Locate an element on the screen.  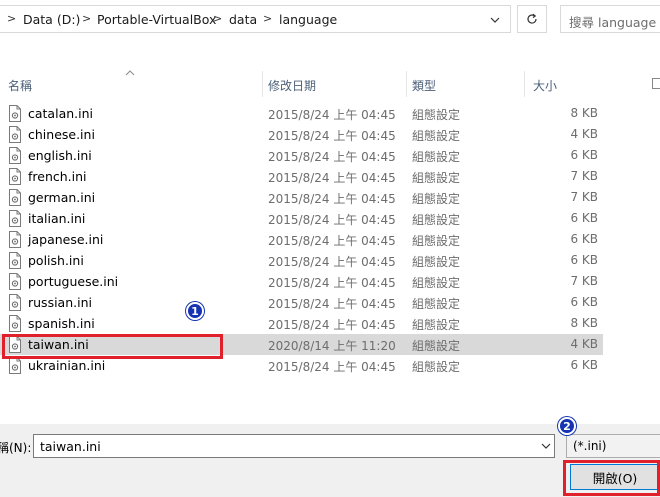
address-history-dropdown is located at coordinates (495, 20).